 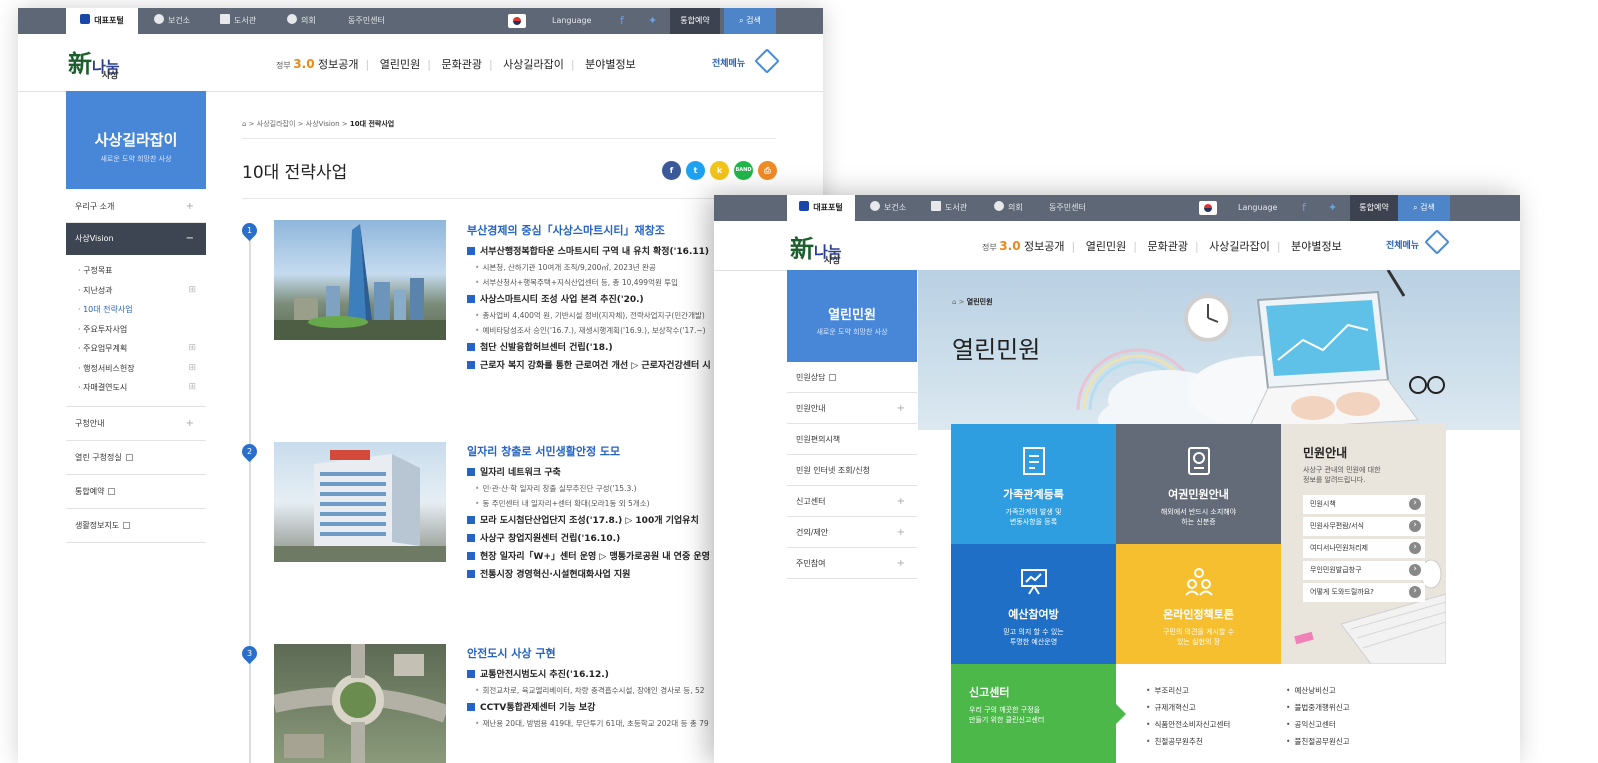 I want to click on lnb-sub-strategy: · 10대 전략사업, so click(x=142, y=310).